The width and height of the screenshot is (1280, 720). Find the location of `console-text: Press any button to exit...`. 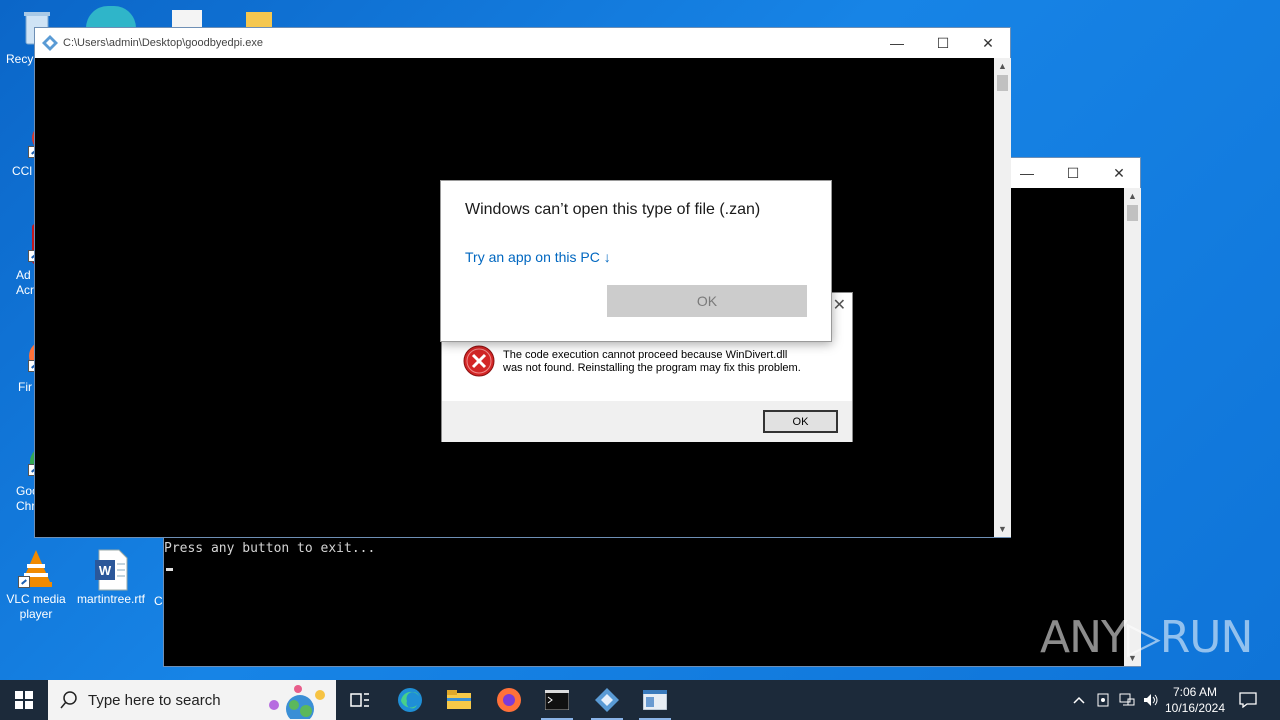

console-text: Press any button to exit... is located at coordinates (270, 548).